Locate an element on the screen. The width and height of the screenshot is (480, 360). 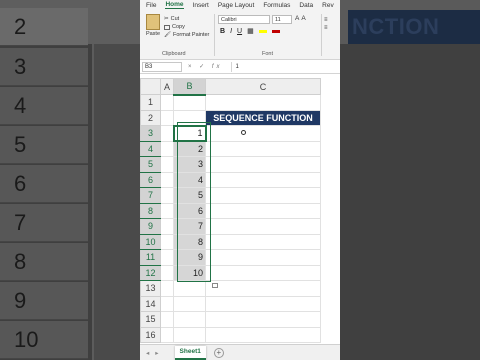
menu-data: Data is located at coordinates (306, 5).